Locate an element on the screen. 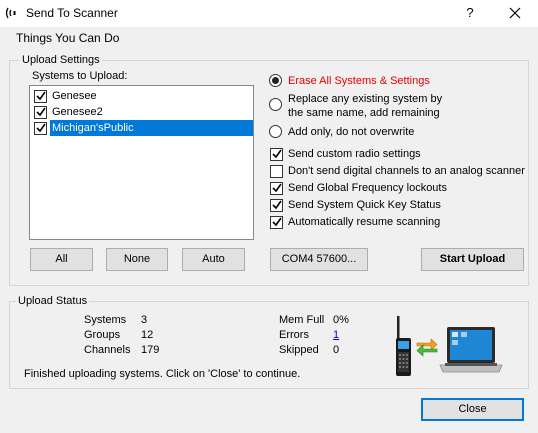  send-global-lockouts-label: Send Global Frequency lockouts is located at coordinates (367, 188).